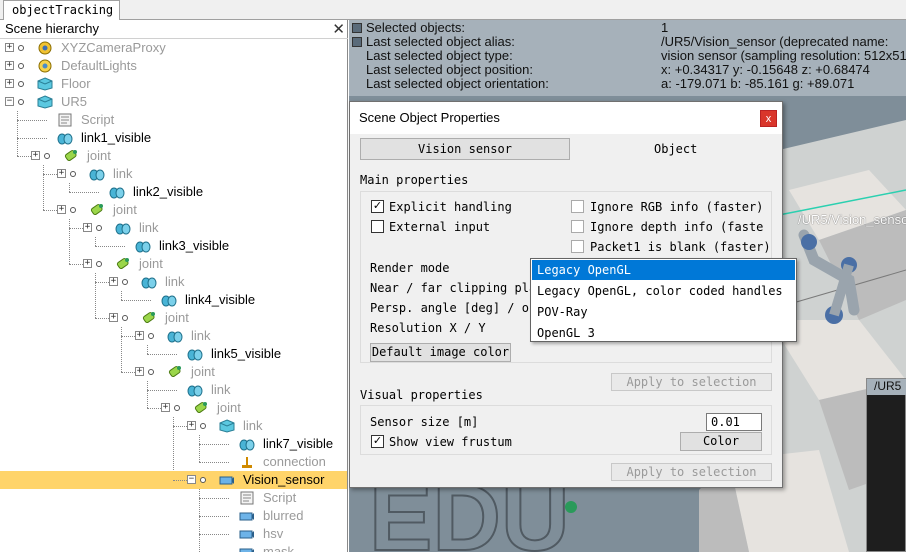 This screenshot has width=906, height=552. What do you see at coordinates (173, 192) in the screenshot?
I see `tree-row: link2_visible` at bounding box center [173, 192].